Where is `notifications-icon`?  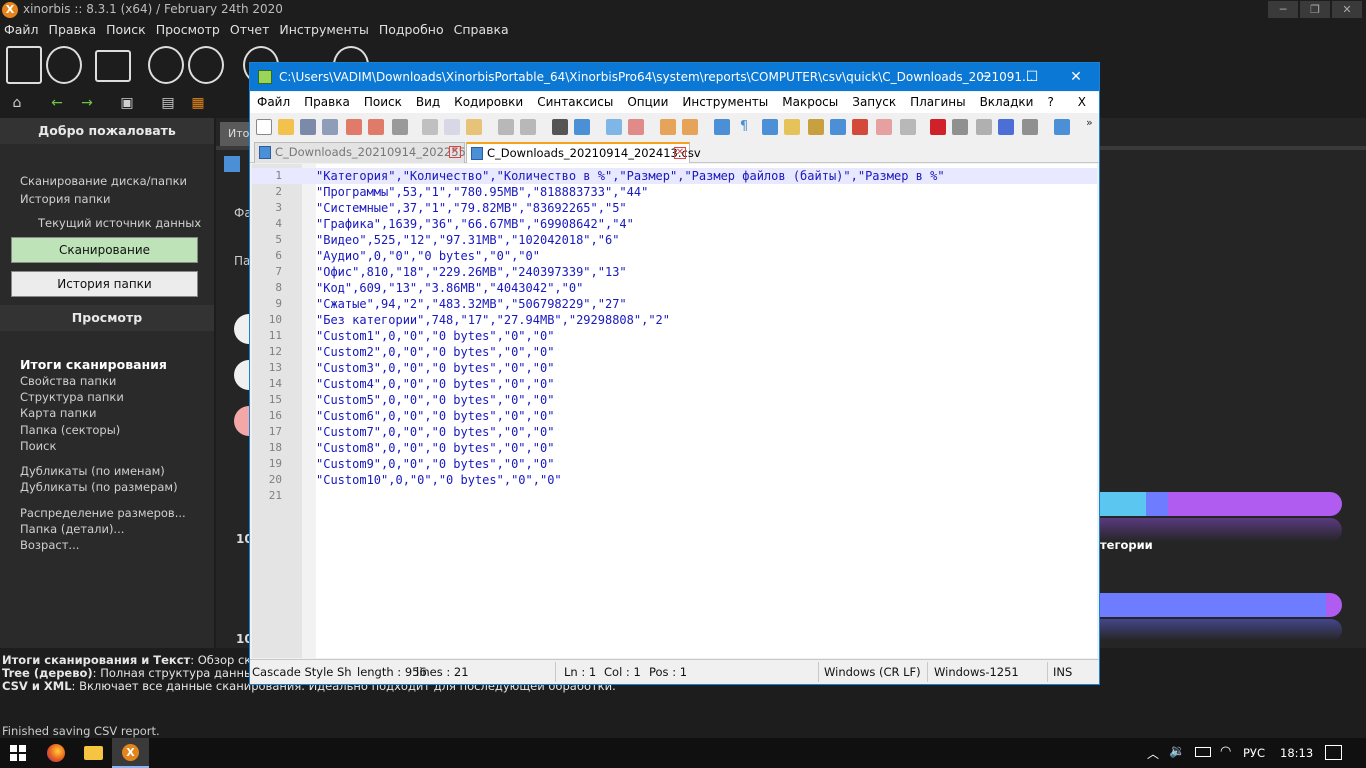 notifications-icon is located at coordinates (1333, 752).